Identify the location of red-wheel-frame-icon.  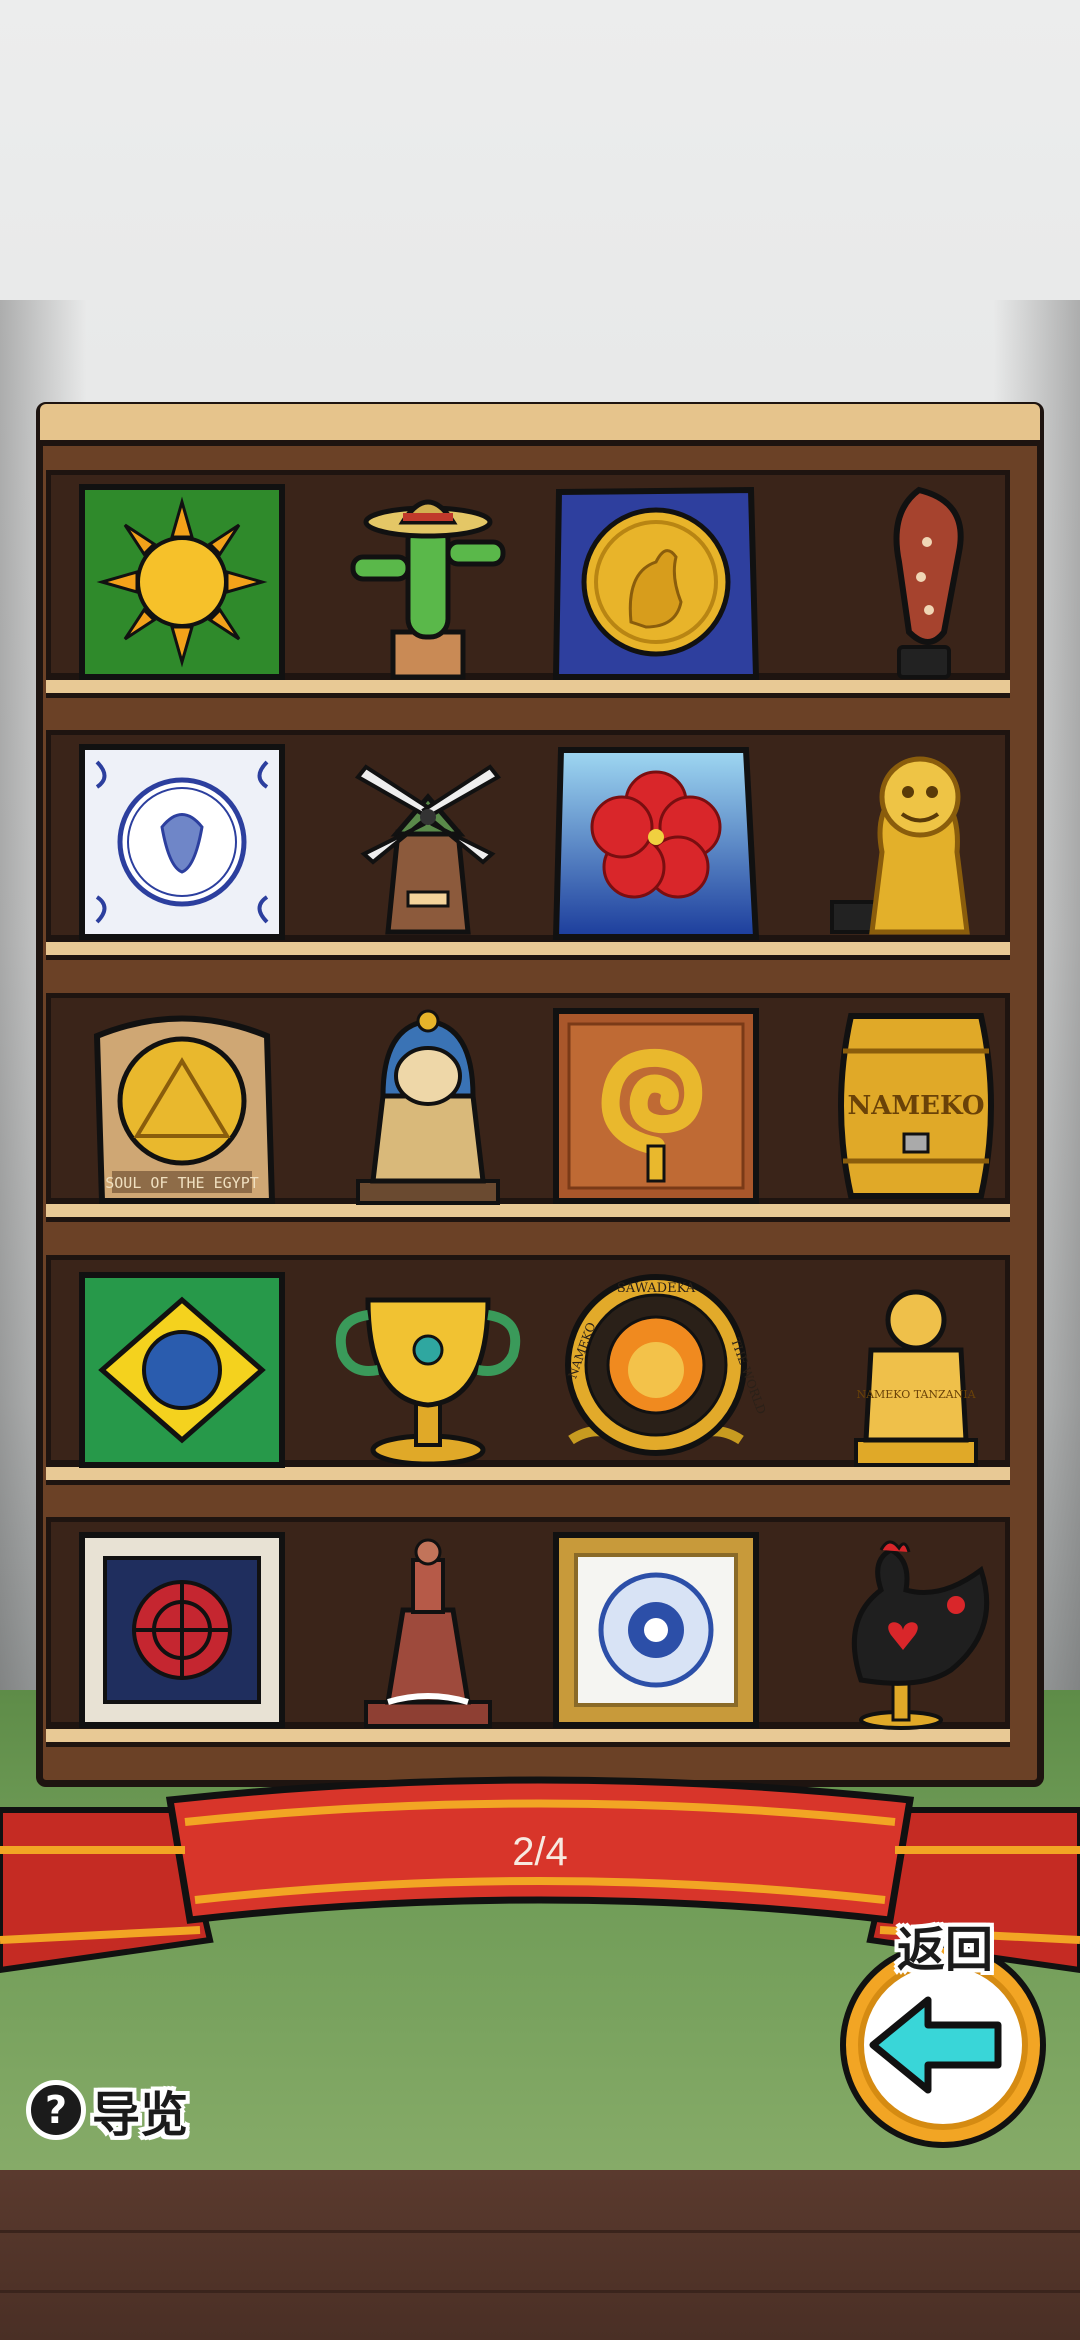
(182, 1630).